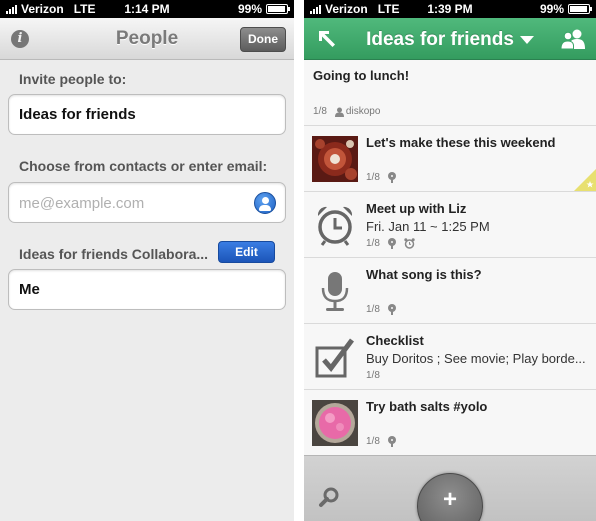  I want to click on invite-label: Invite people to:, so click(73, 79).